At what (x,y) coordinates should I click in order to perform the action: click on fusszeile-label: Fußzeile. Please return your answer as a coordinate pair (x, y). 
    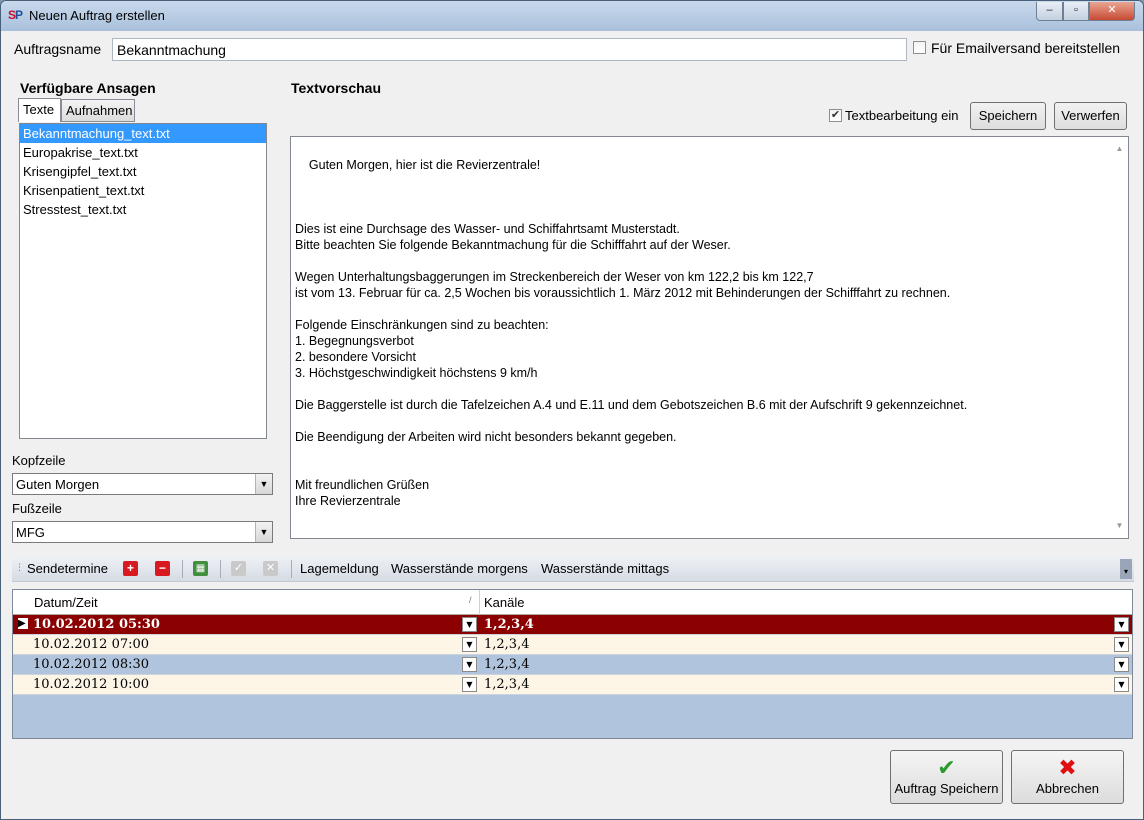
    Looking at the image, I should click on (37, 508).